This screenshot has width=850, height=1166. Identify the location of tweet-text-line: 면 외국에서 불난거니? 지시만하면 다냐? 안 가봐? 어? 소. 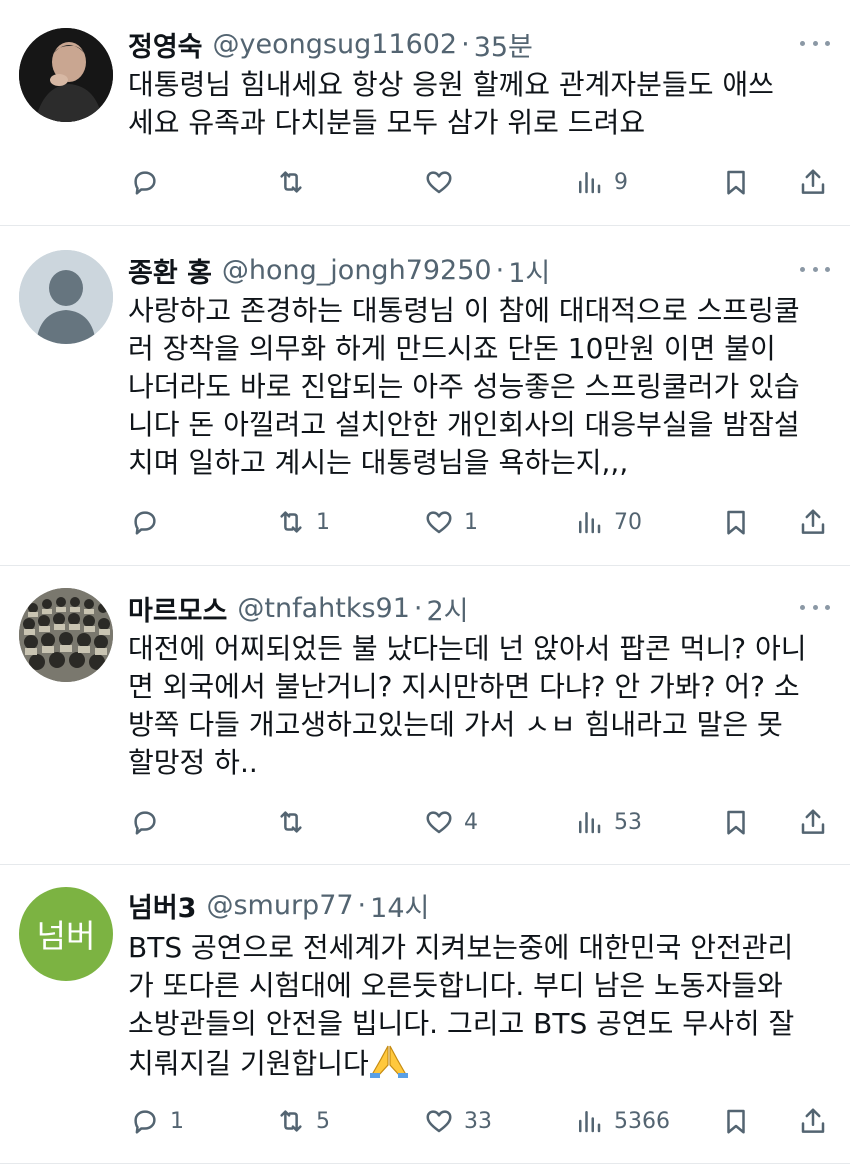
(464, 686).